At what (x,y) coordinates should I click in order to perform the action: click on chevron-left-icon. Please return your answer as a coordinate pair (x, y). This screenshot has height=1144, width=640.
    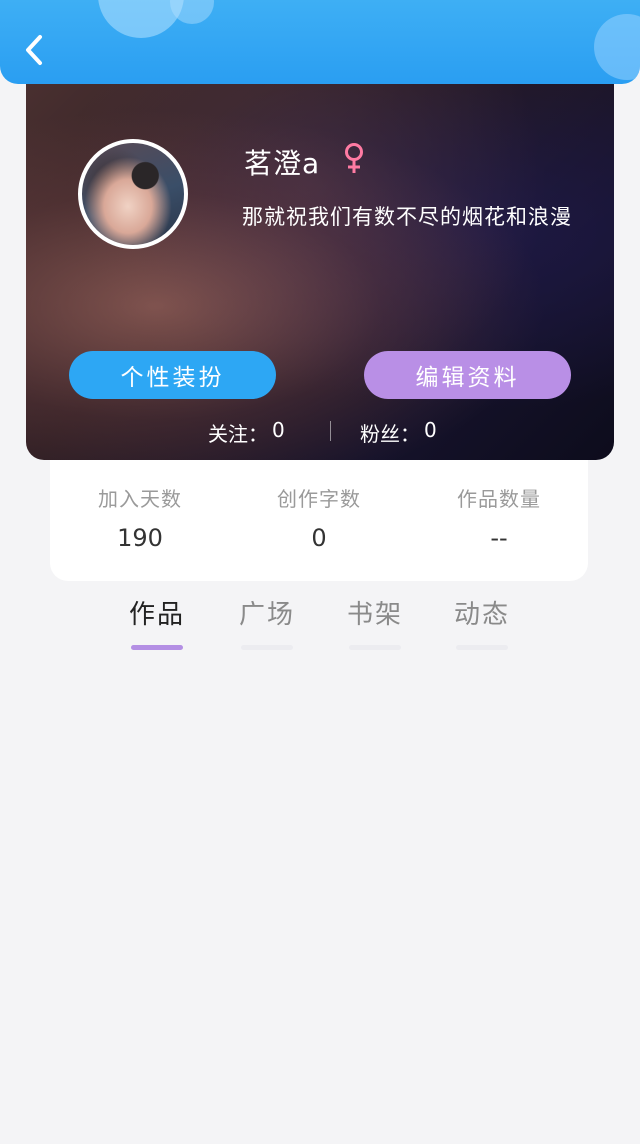
    Looking at the image, I should click on (34, 50).